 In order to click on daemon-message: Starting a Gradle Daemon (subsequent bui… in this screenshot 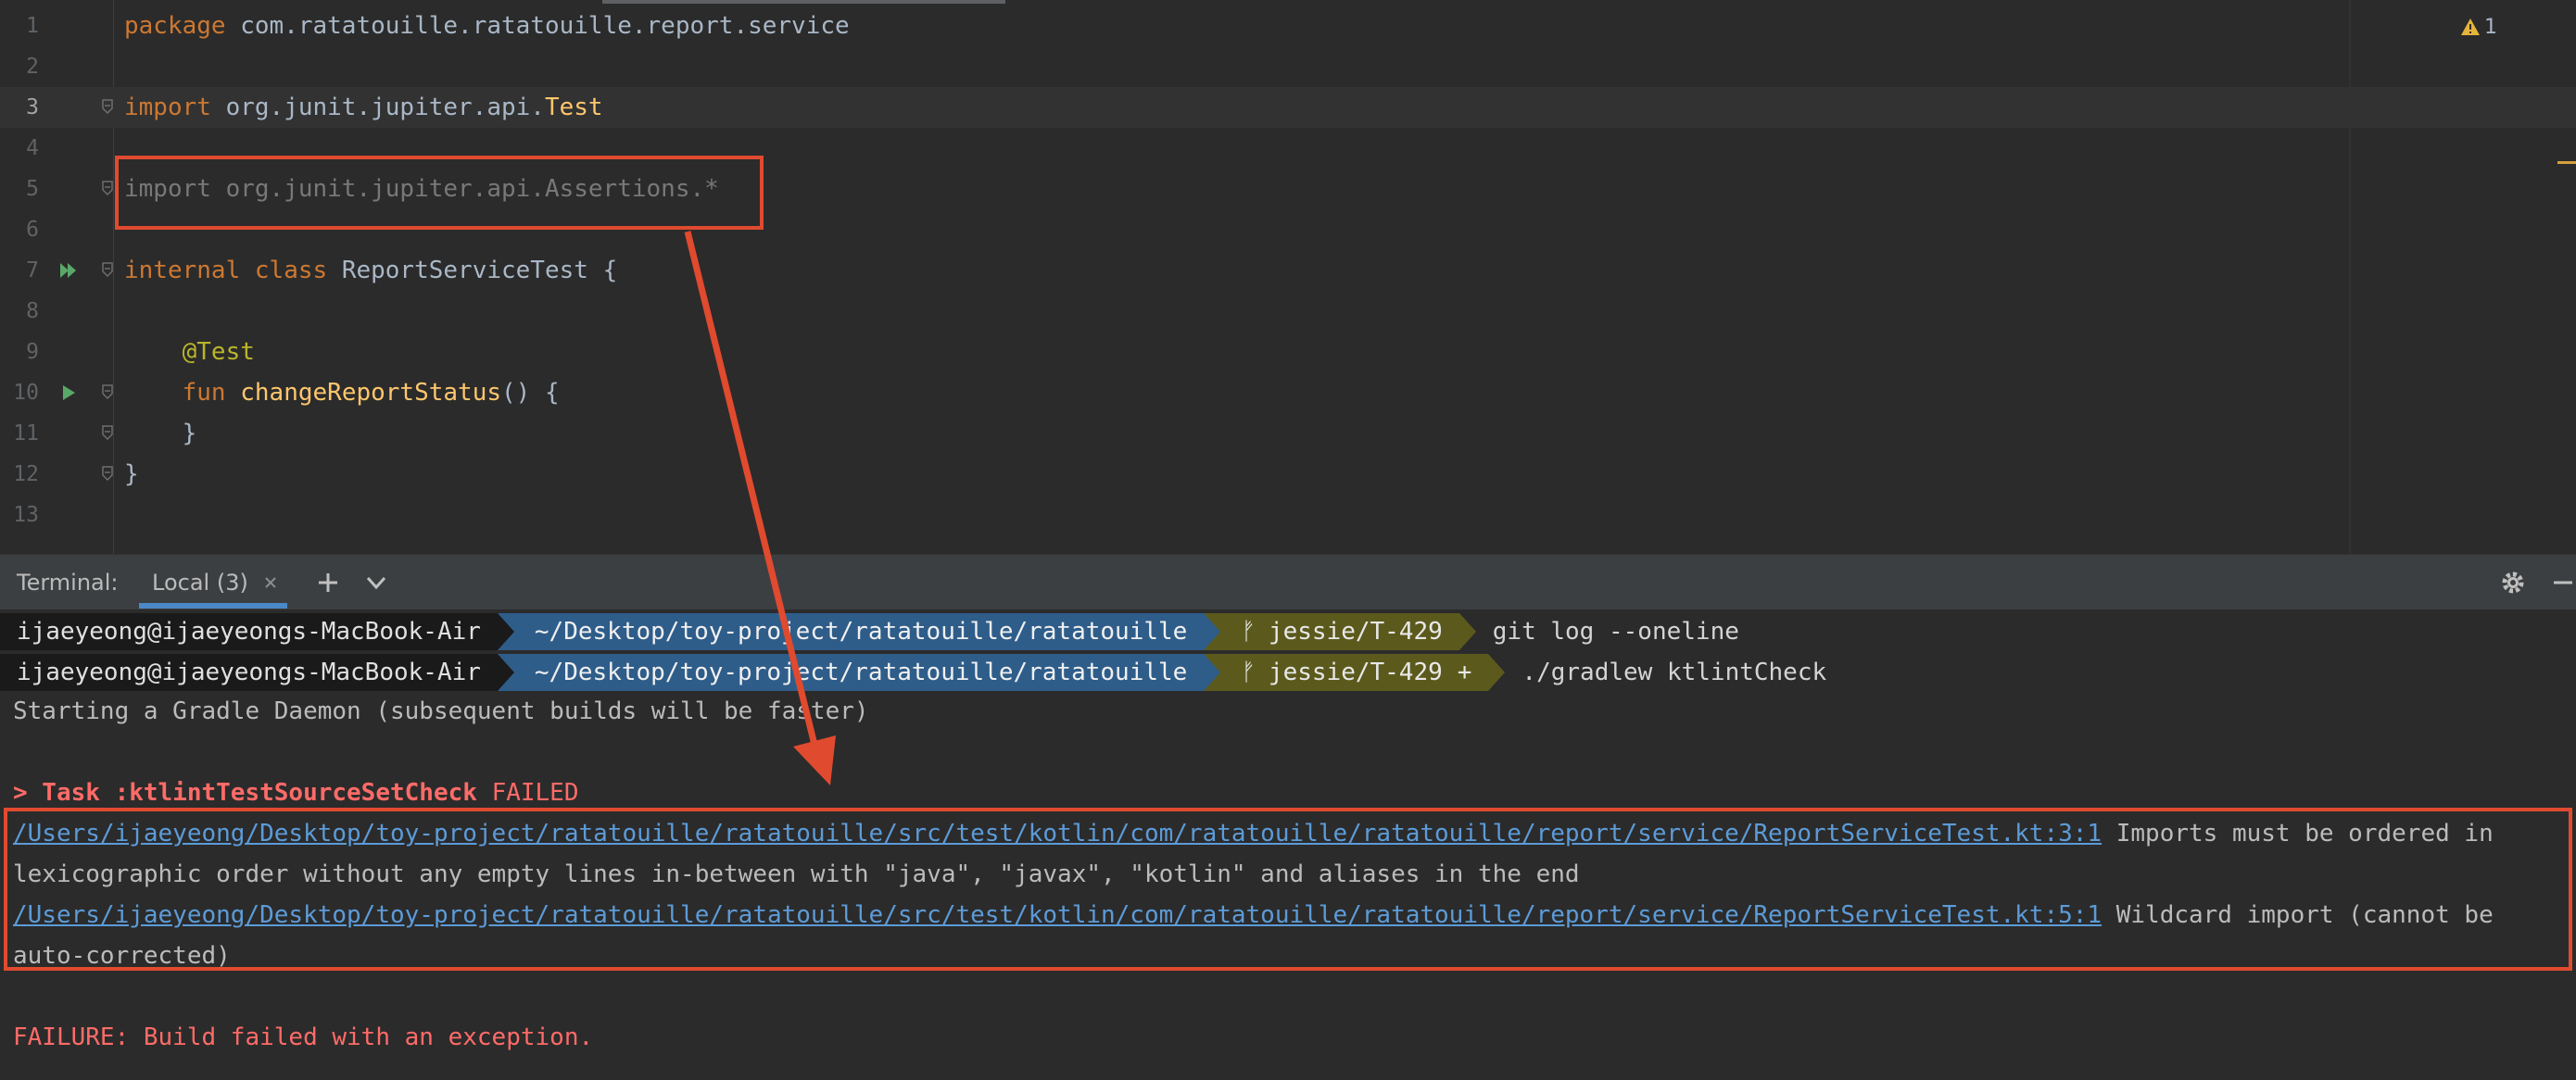, I will do `click(441, 711)`.